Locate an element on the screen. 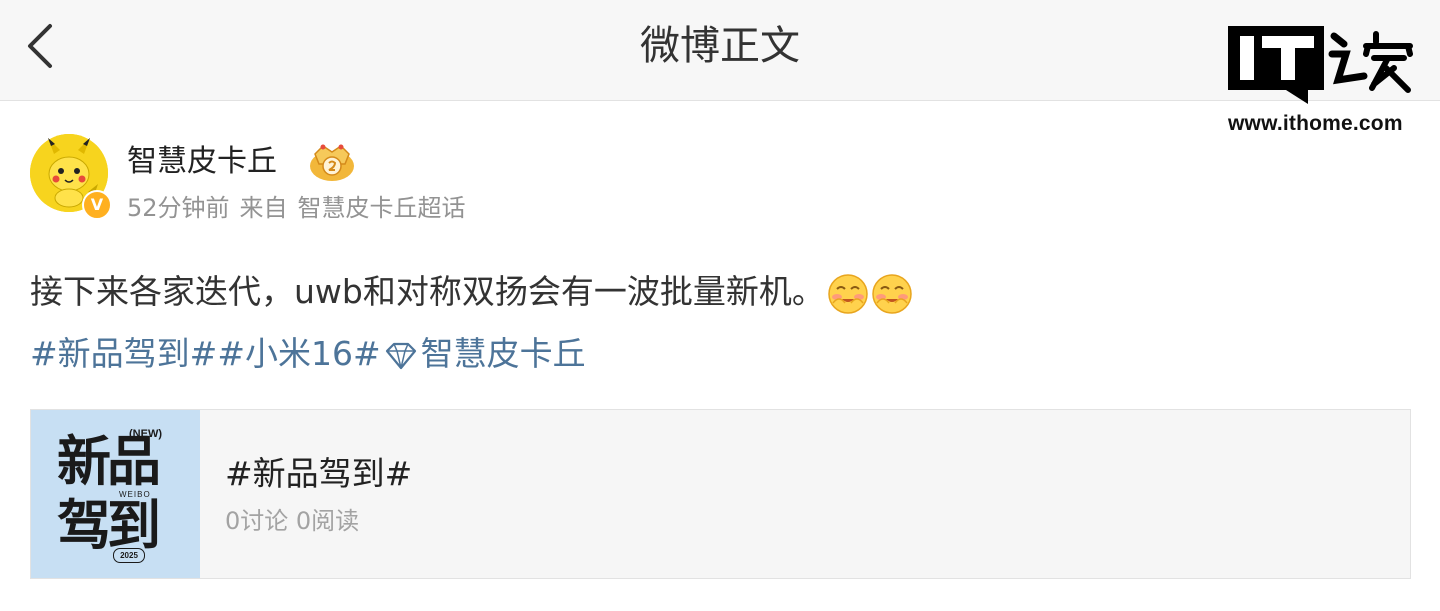  supertopic-link: 智慧皮卡丘 is located at coordinates (503, 353).